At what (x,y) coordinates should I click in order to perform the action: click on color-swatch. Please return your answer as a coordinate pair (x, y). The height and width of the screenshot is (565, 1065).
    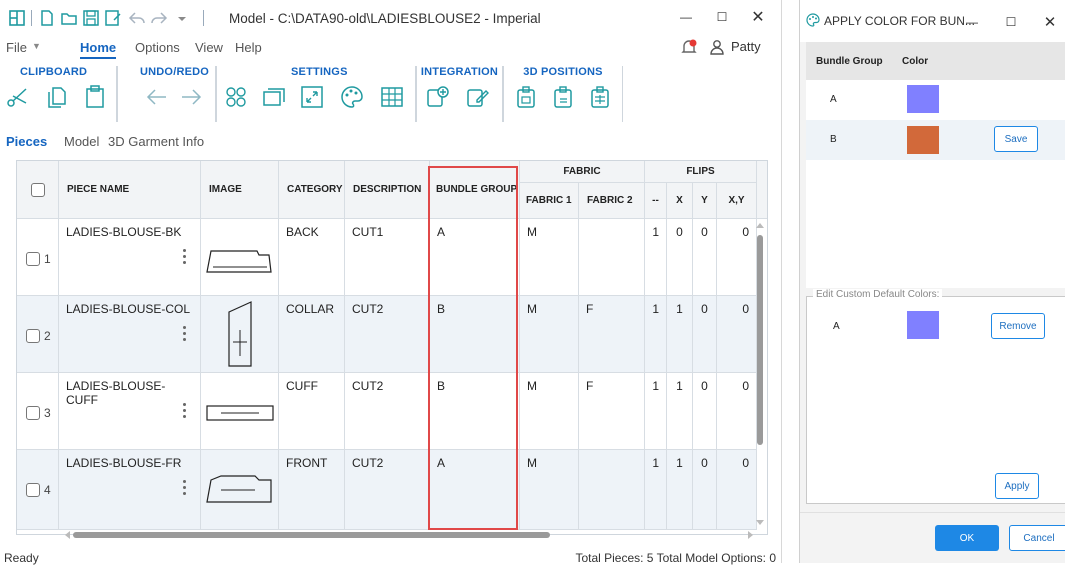
    Looking at the image, I should click on (923, 99).